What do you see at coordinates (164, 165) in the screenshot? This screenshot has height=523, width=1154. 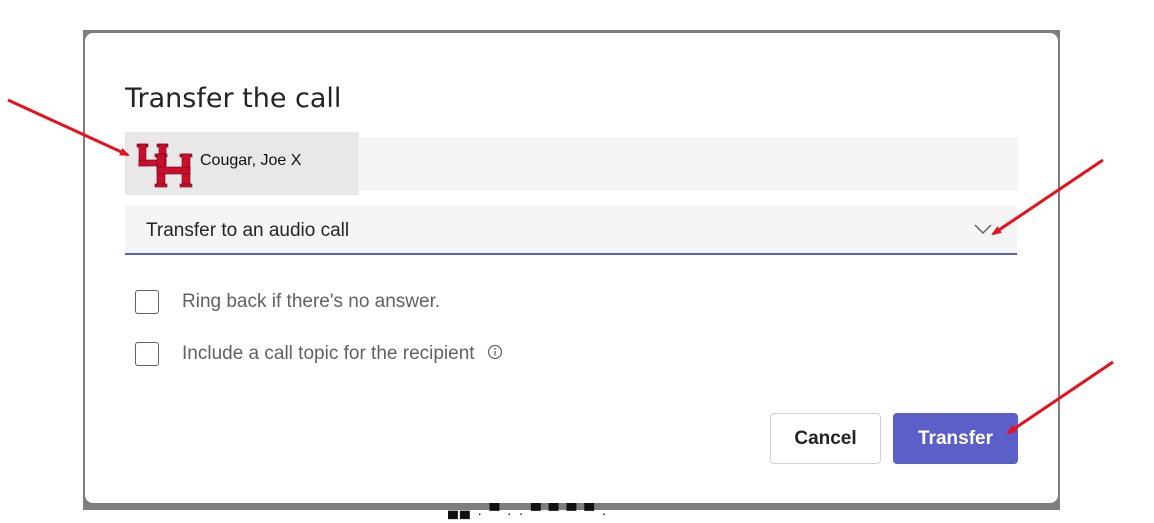 I see `uh-logo` at bounding box center [164, 165].